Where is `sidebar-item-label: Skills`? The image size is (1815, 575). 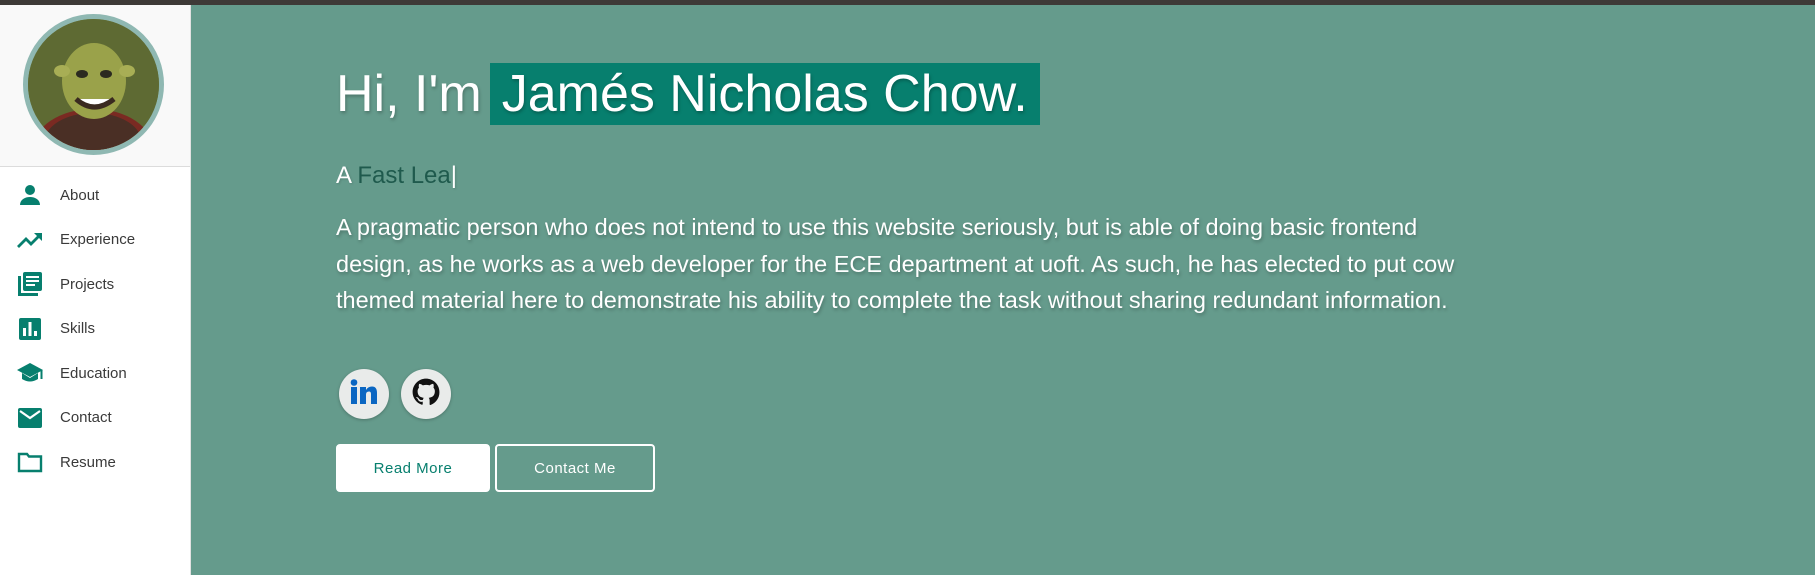 sidebar-item-label: Skills is located at coordinates (78, 329).